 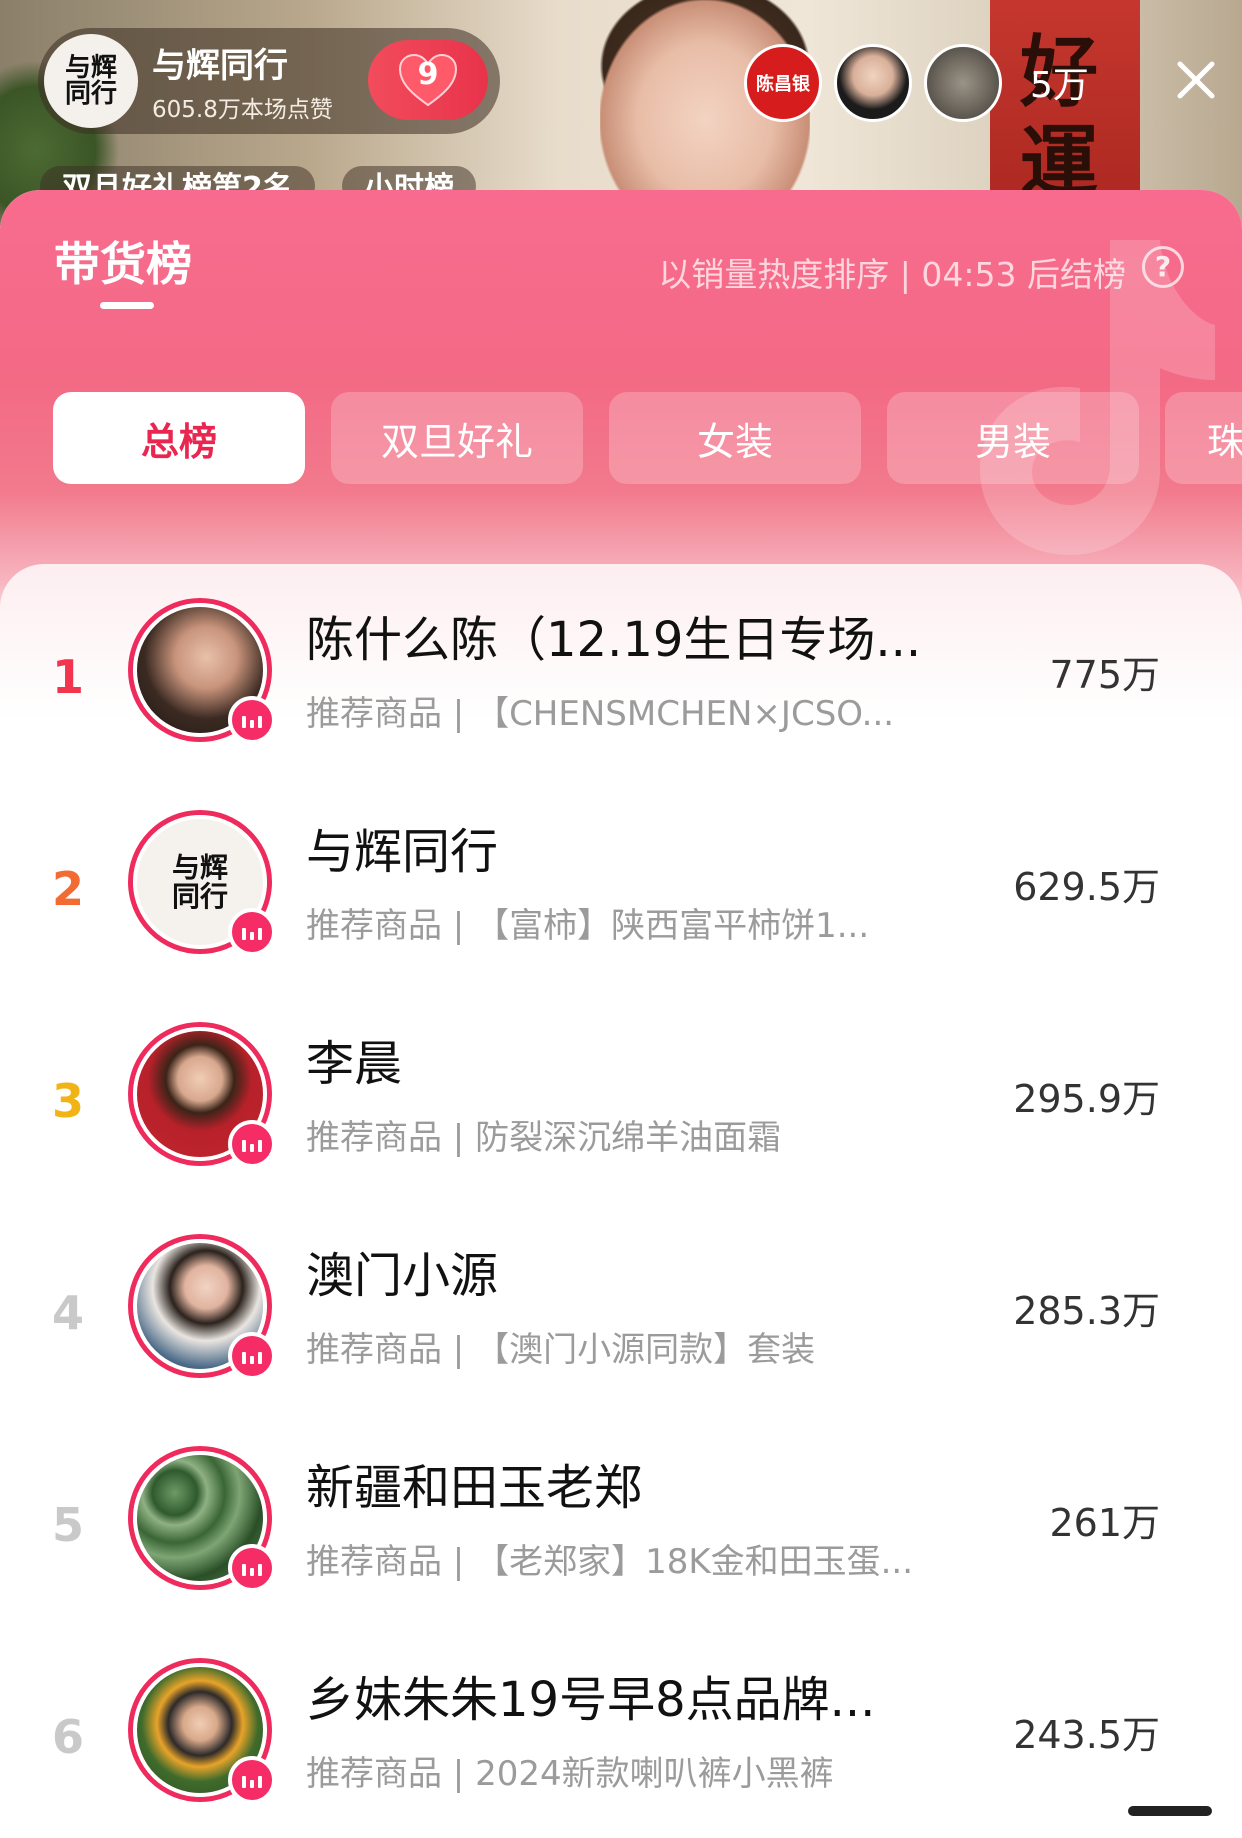 I want to click on question-circle-icon: ?, so click(x=1163, y=267).